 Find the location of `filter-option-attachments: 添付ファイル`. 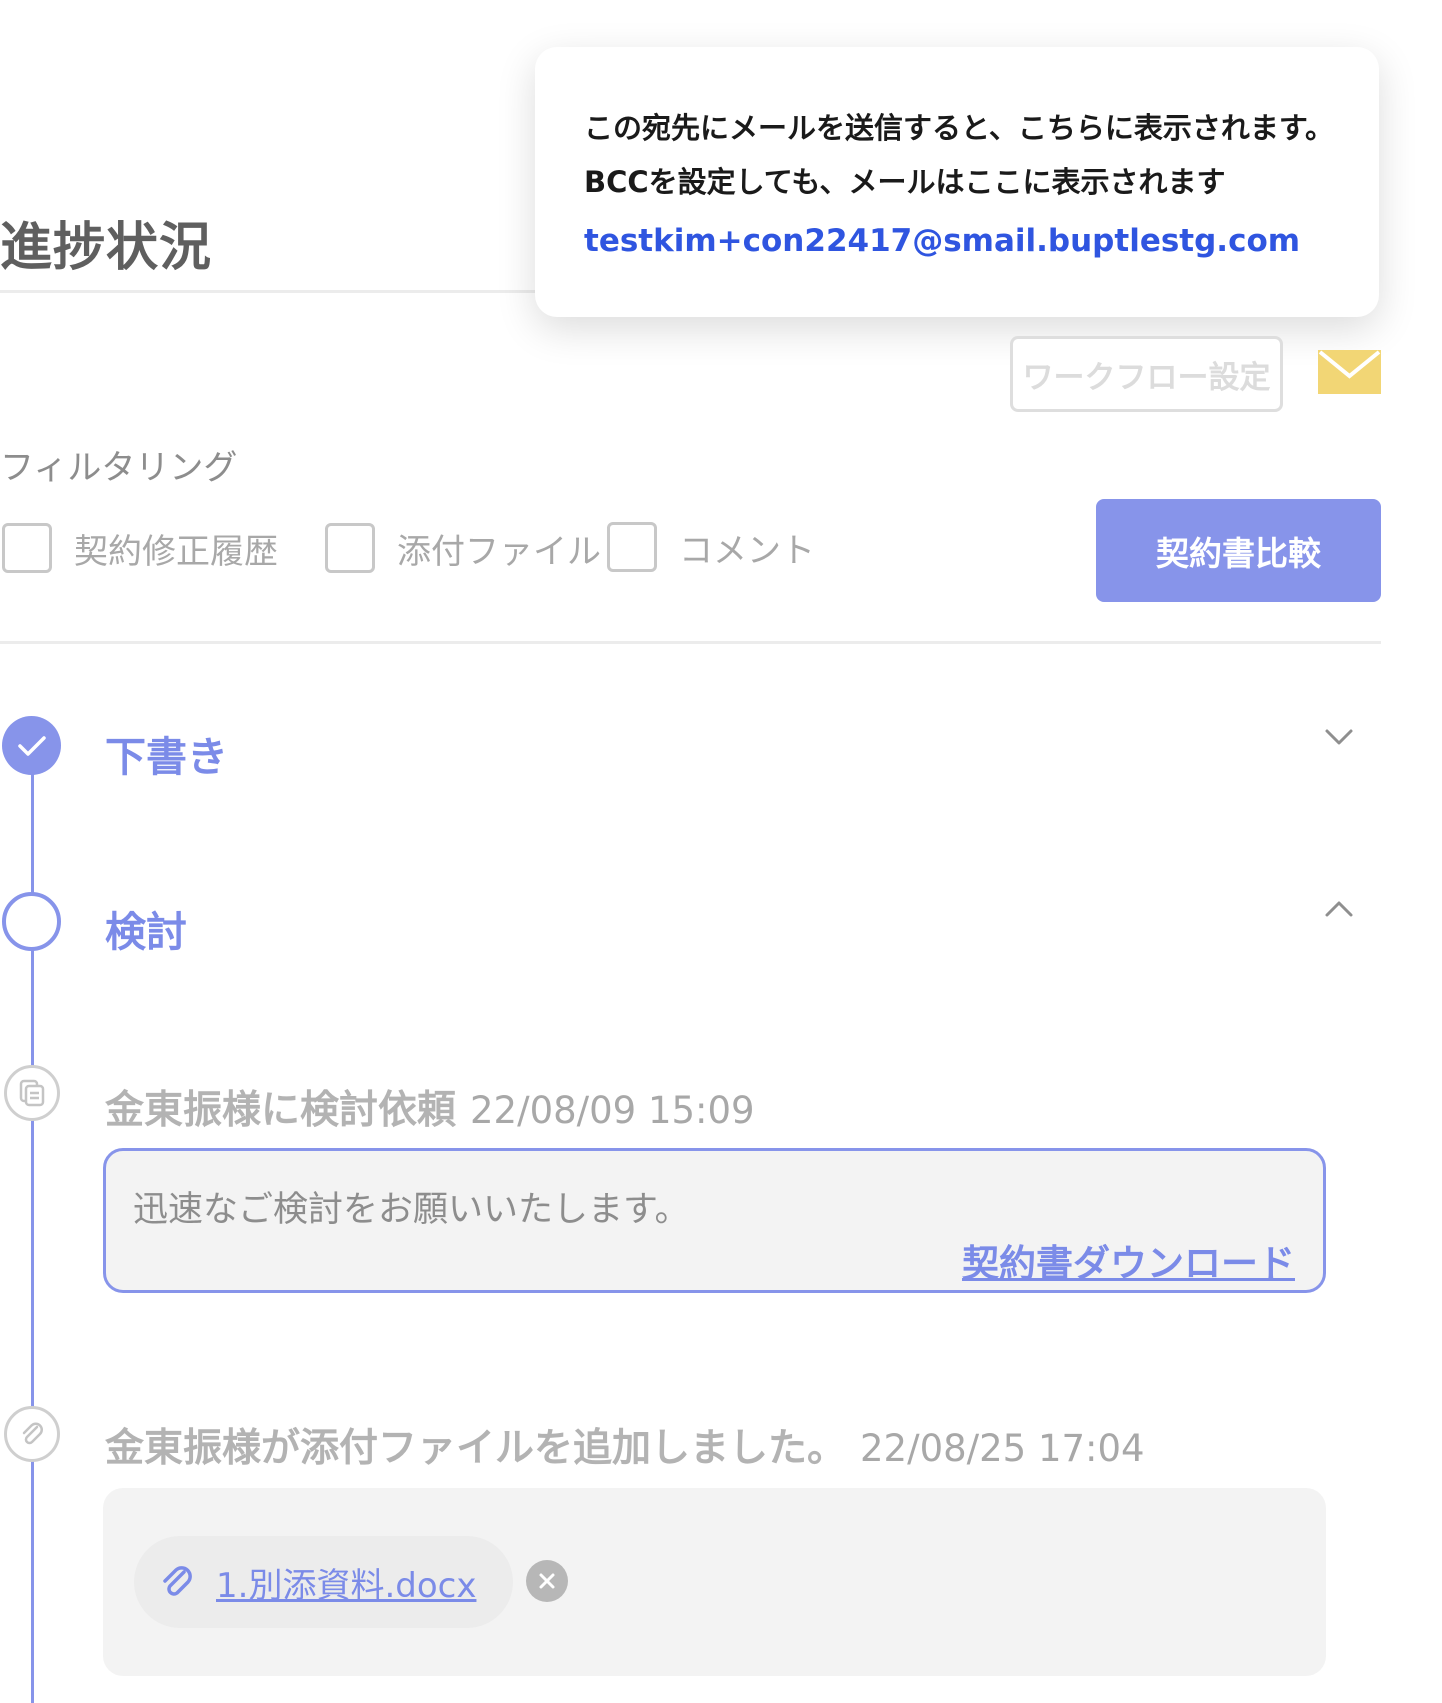

filter-option-attachments: 添付ファイル is located at coordinates (463, 548).